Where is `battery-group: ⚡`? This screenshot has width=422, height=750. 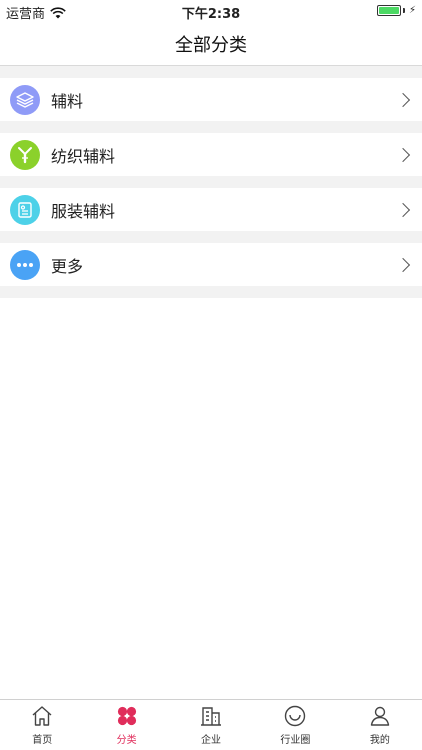
battery-group: ⚡ is located at coordinates (396, 10).